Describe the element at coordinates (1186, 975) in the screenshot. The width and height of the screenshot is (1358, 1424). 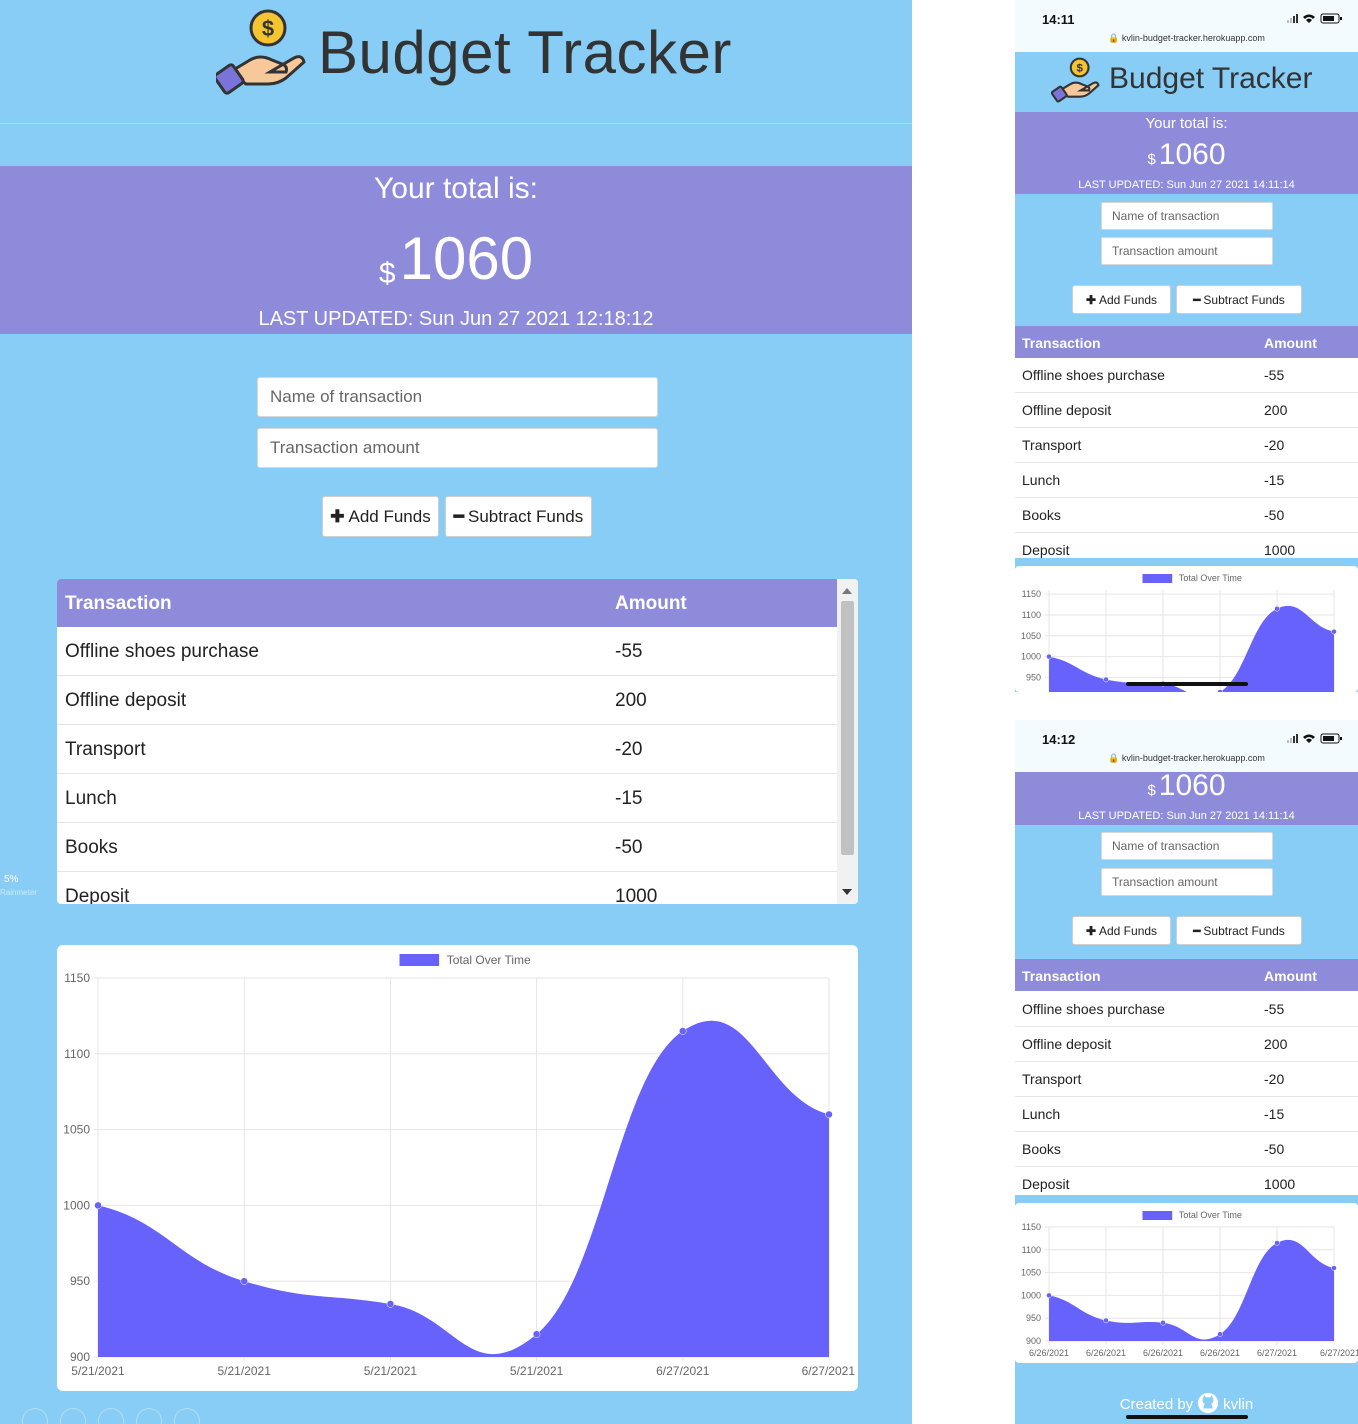
I see `table-header: Transaction Amount` at that location.